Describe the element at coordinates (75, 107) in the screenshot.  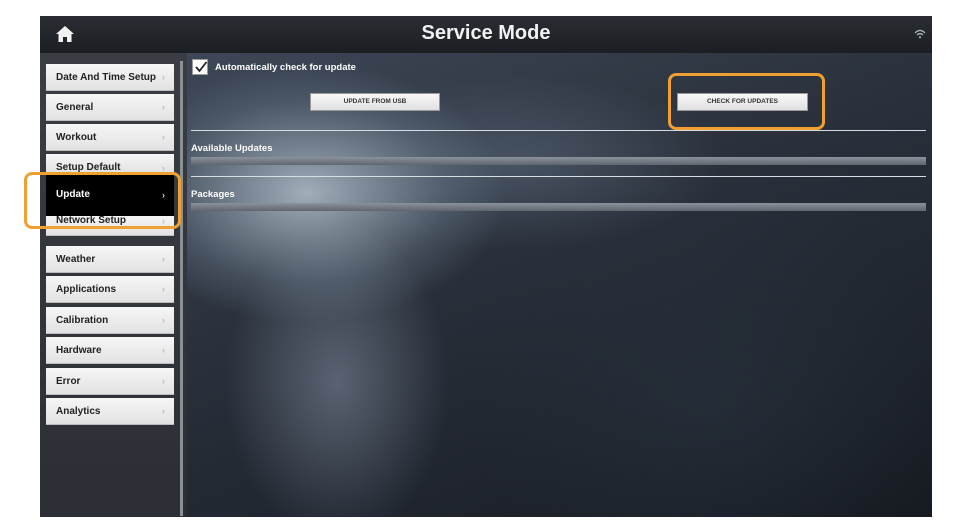
I see `sidebar-item-label: General` at that location.